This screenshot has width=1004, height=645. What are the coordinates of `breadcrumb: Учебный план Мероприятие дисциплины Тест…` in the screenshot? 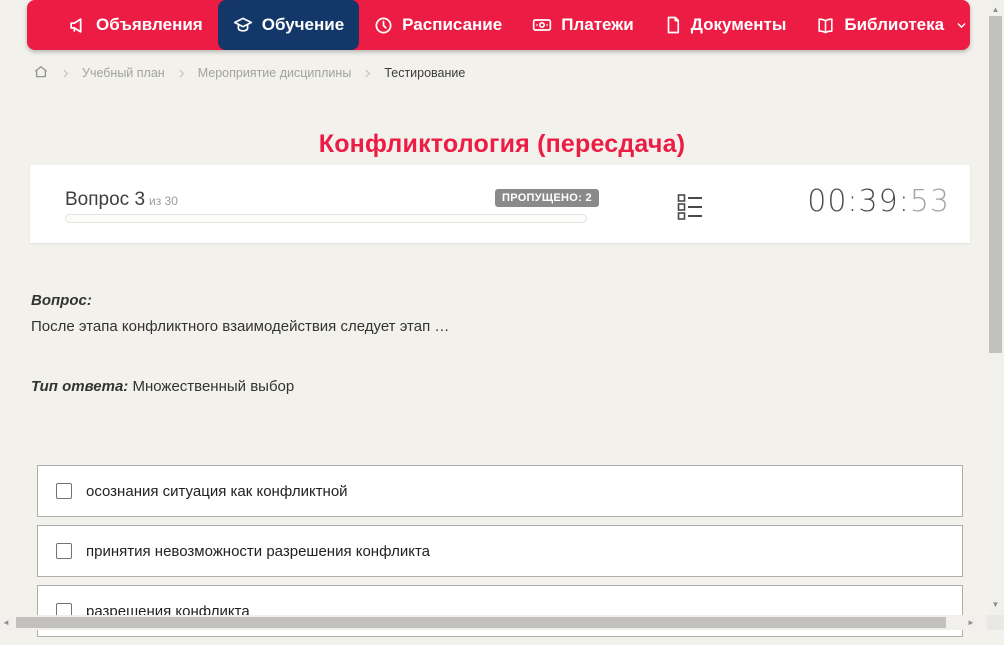 It's located at (249, 73).